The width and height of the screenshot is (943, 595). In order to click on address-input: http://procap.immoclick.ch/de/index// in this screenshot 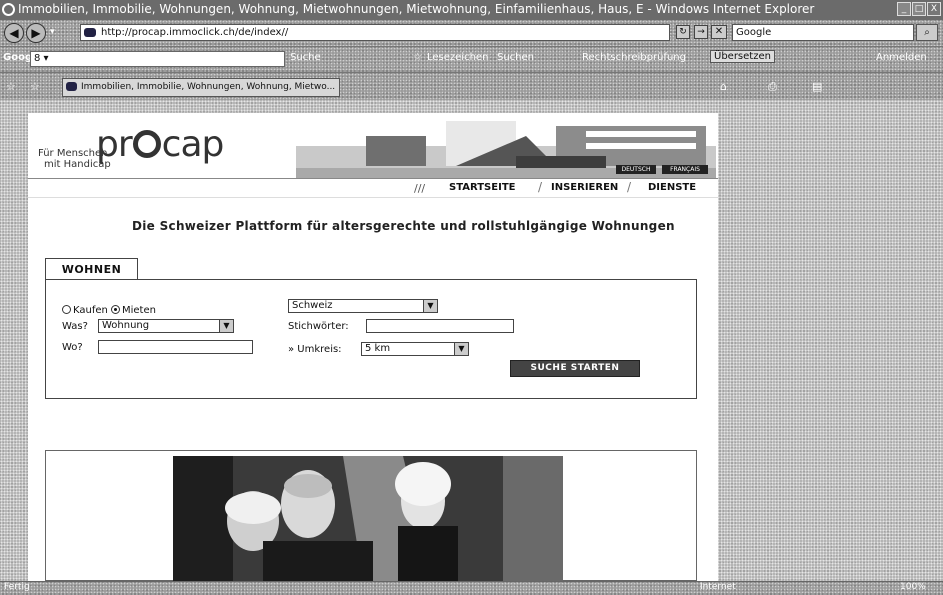, I will do `click(375, 32)`.